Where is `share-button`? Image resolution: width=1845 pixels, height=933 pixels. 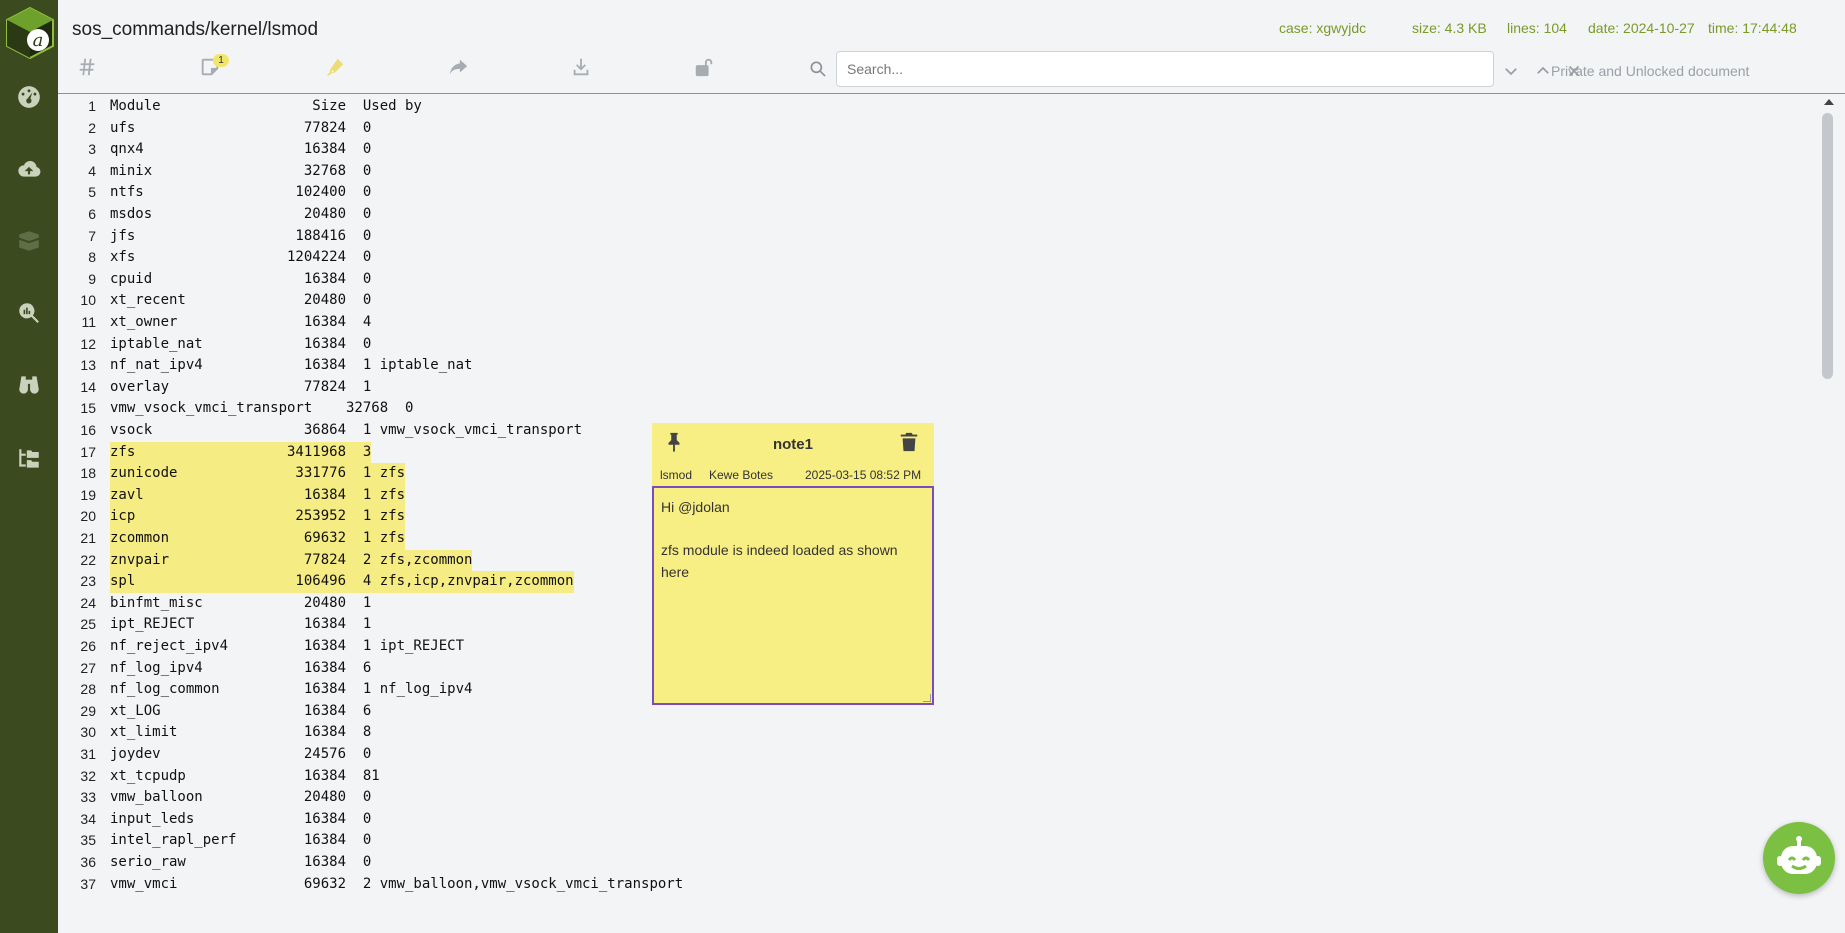
share-button is located at coordinates (458, 67).